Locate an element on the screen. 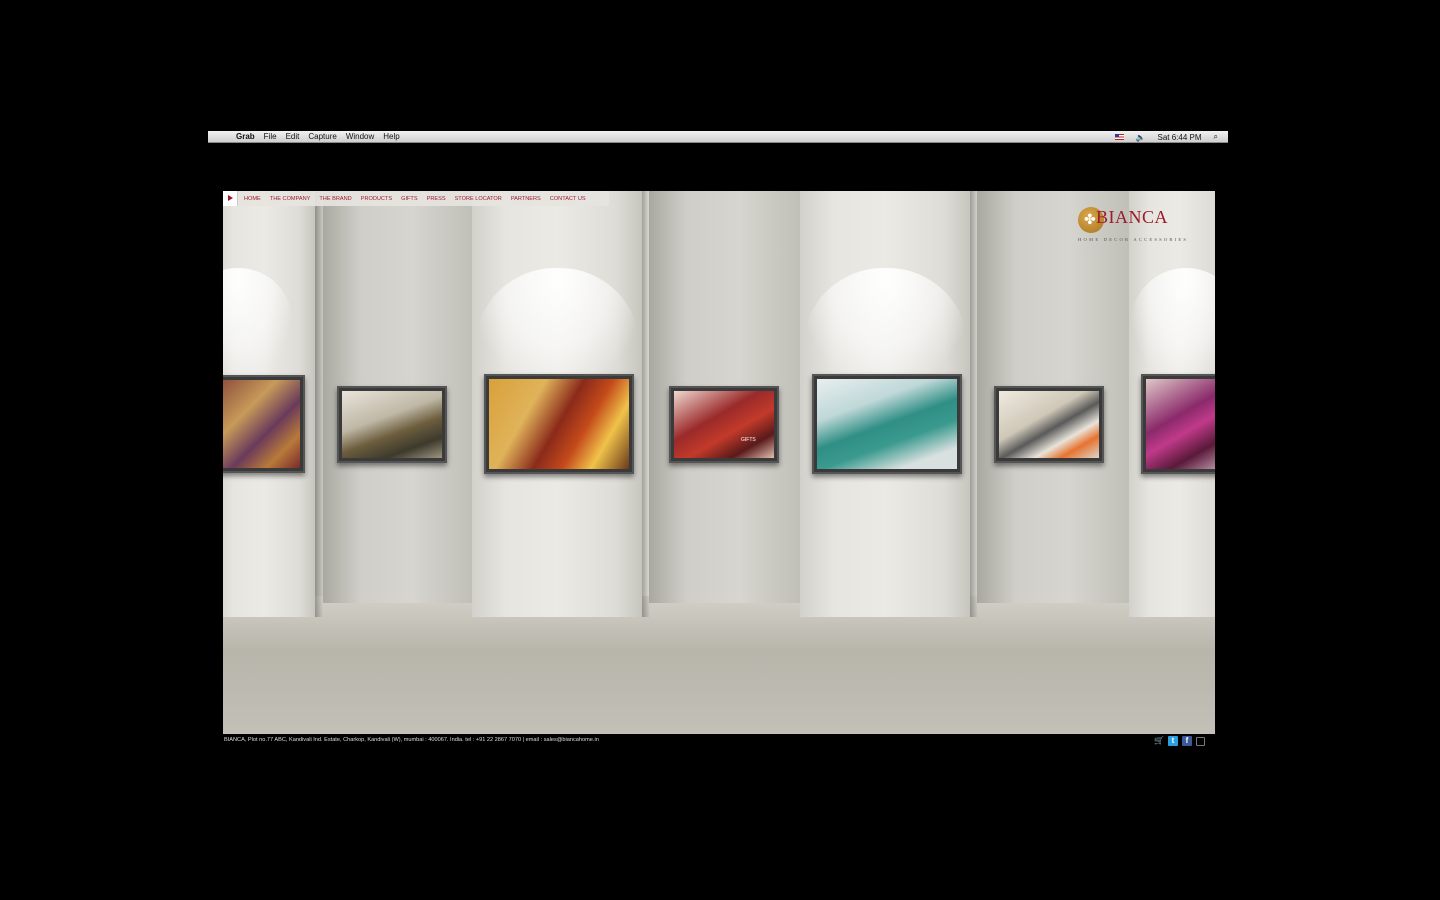 The width and height of the screenshot is (1440, 900). social-icons: 🛒 t f is located at coordinates (1179, 741).